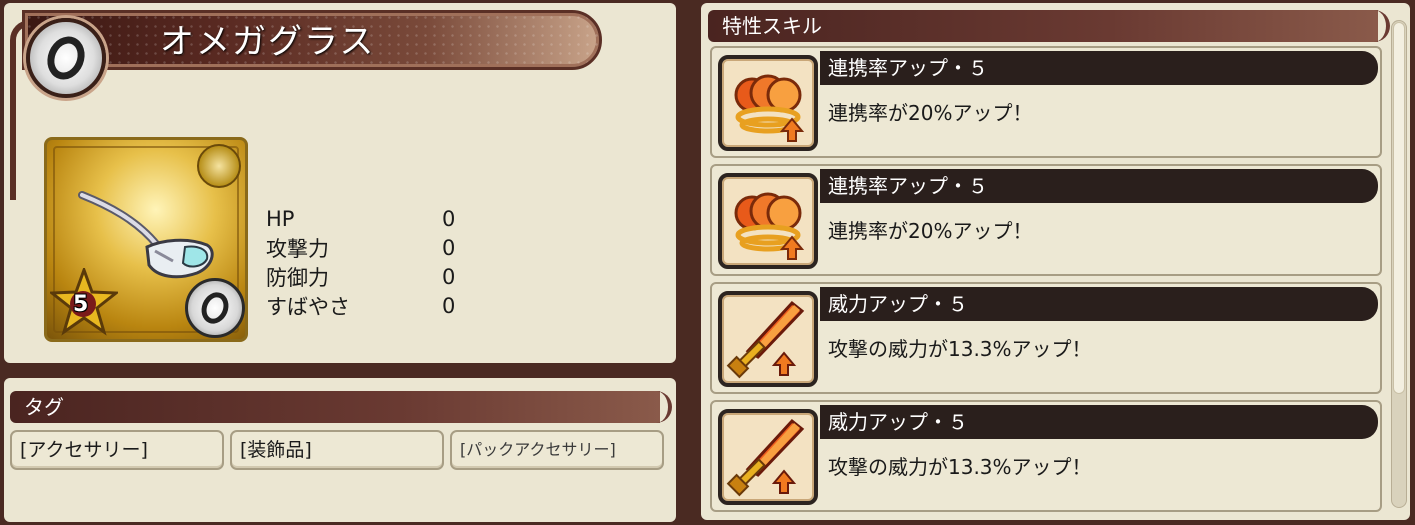  What do you see at coordinates (297, 248) in the screenshot?
I see `stat-label: 攻撃力` at bounding box center [297, 248].